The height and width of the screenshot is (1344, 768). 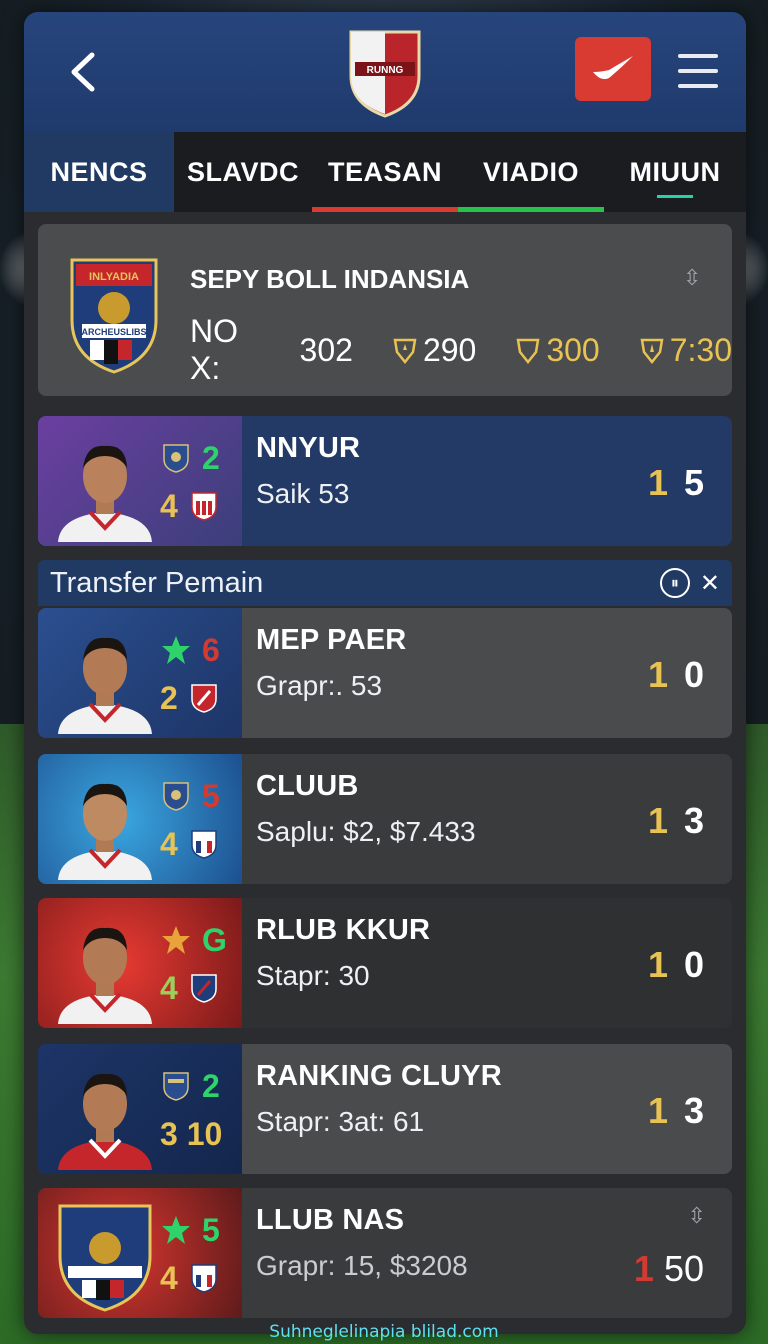 I want to click on close-icon: ✕, so click(x=710, y=583).